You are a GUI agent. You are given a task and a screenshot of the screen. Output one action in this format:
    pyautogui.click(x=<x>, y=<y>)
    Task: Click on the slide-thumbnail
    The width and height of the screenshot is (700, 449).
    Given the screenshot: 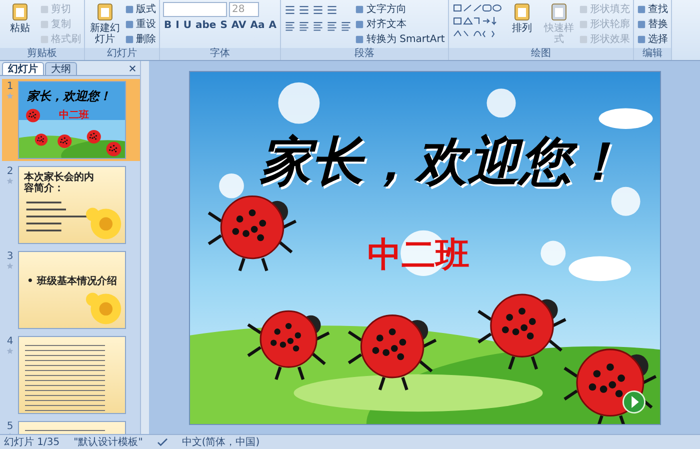 What is the action you would take?
    pyautogui.click(x=72, y=375)
    